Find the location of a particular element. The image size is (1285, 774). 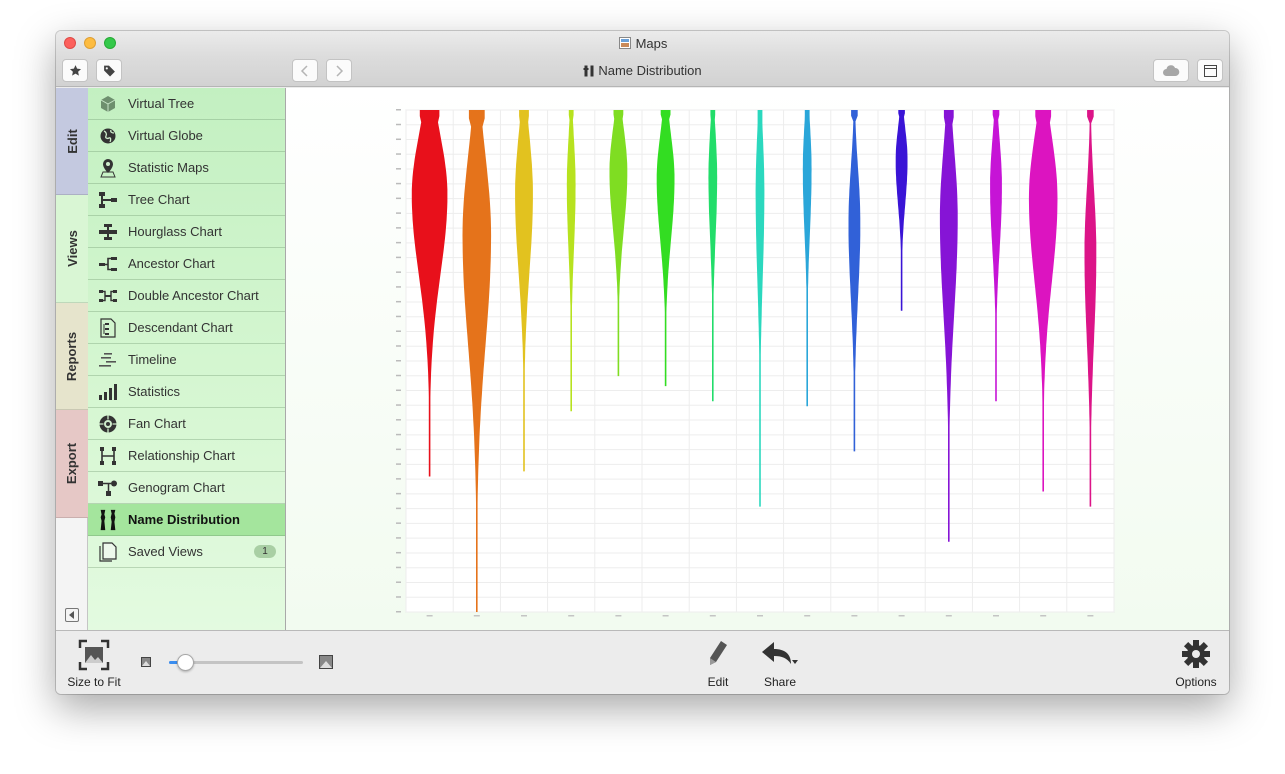

name-distribution-icon is located at coordinates (108, 520).